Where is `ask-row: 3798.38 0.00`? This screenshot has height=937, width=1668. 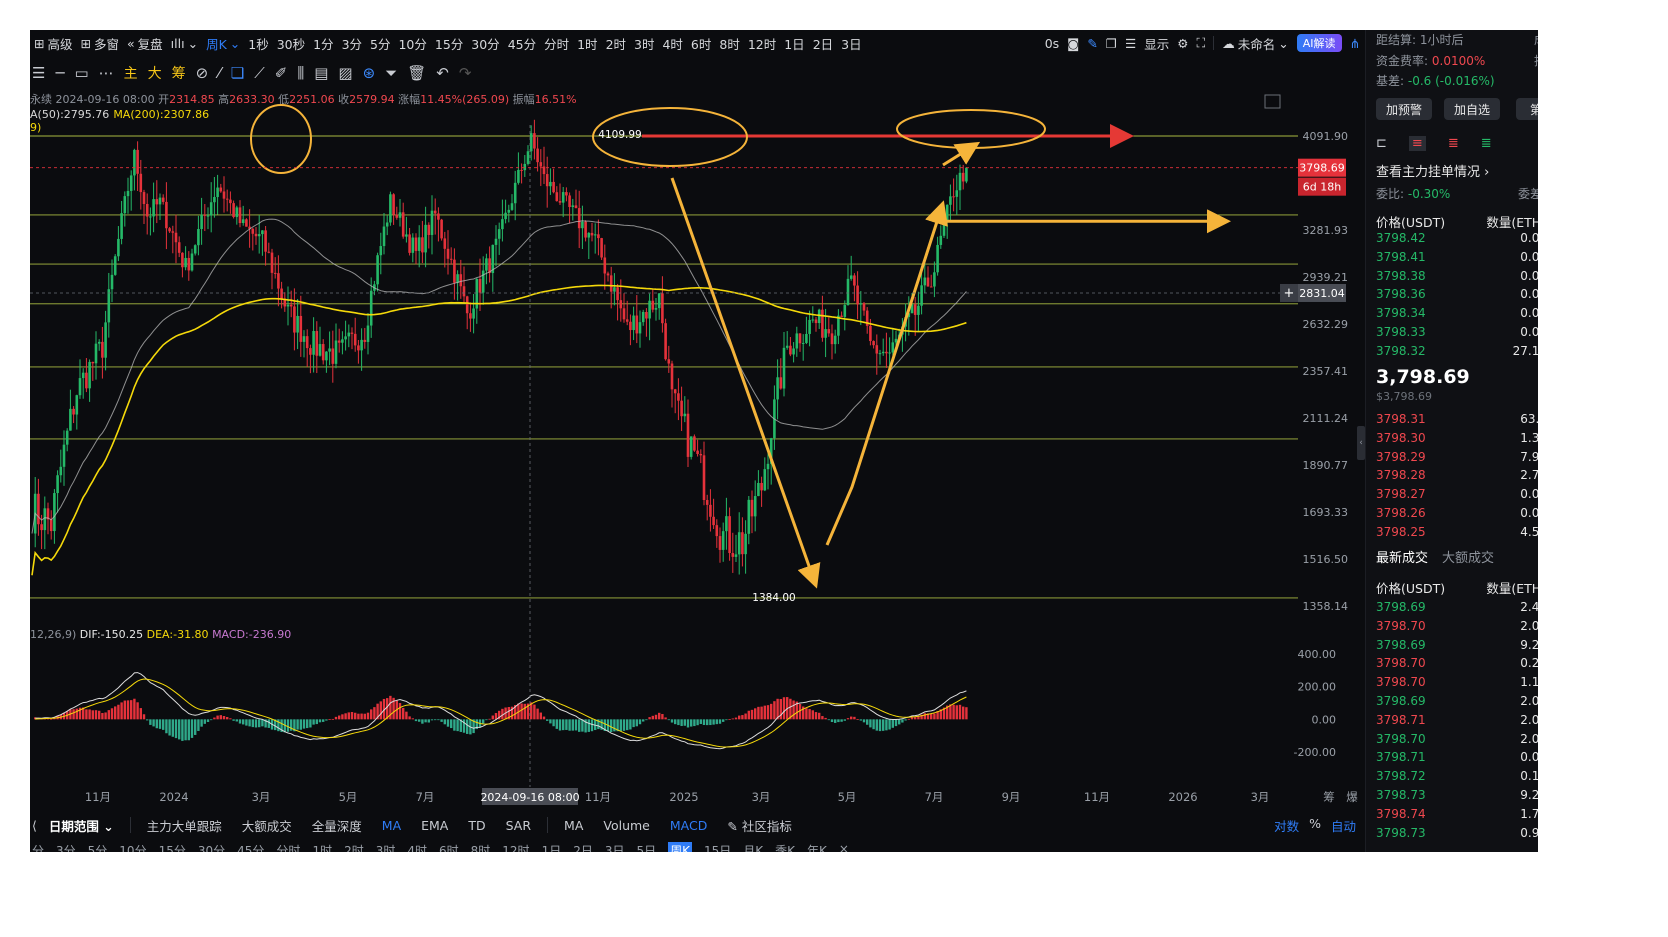 ask-row: 3798.38 0.00 is located at coordinates (1457, 278).